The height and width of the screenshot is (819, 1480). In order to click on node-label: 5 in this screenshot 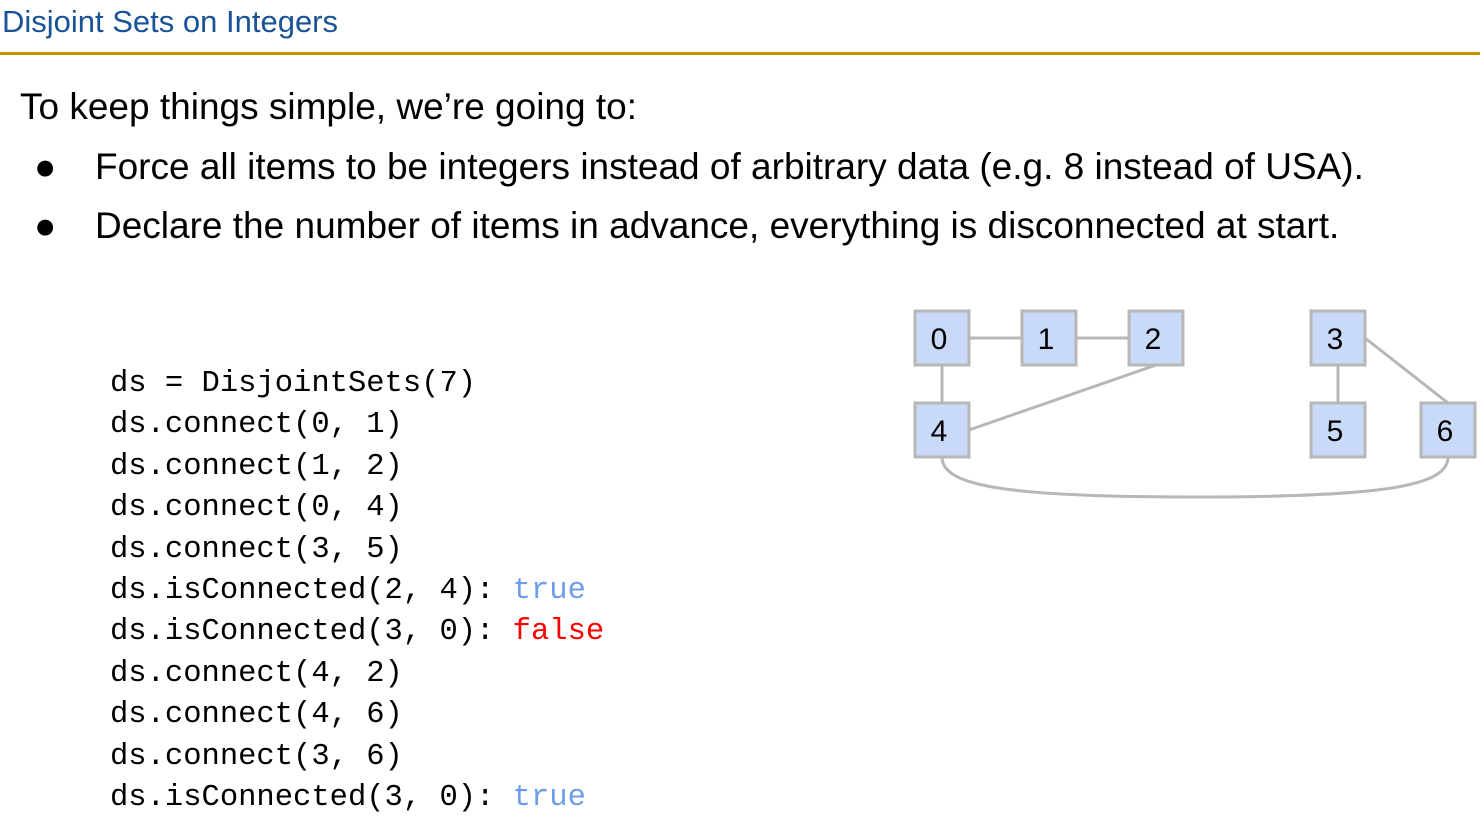, I will do `click(1335, 431)`.